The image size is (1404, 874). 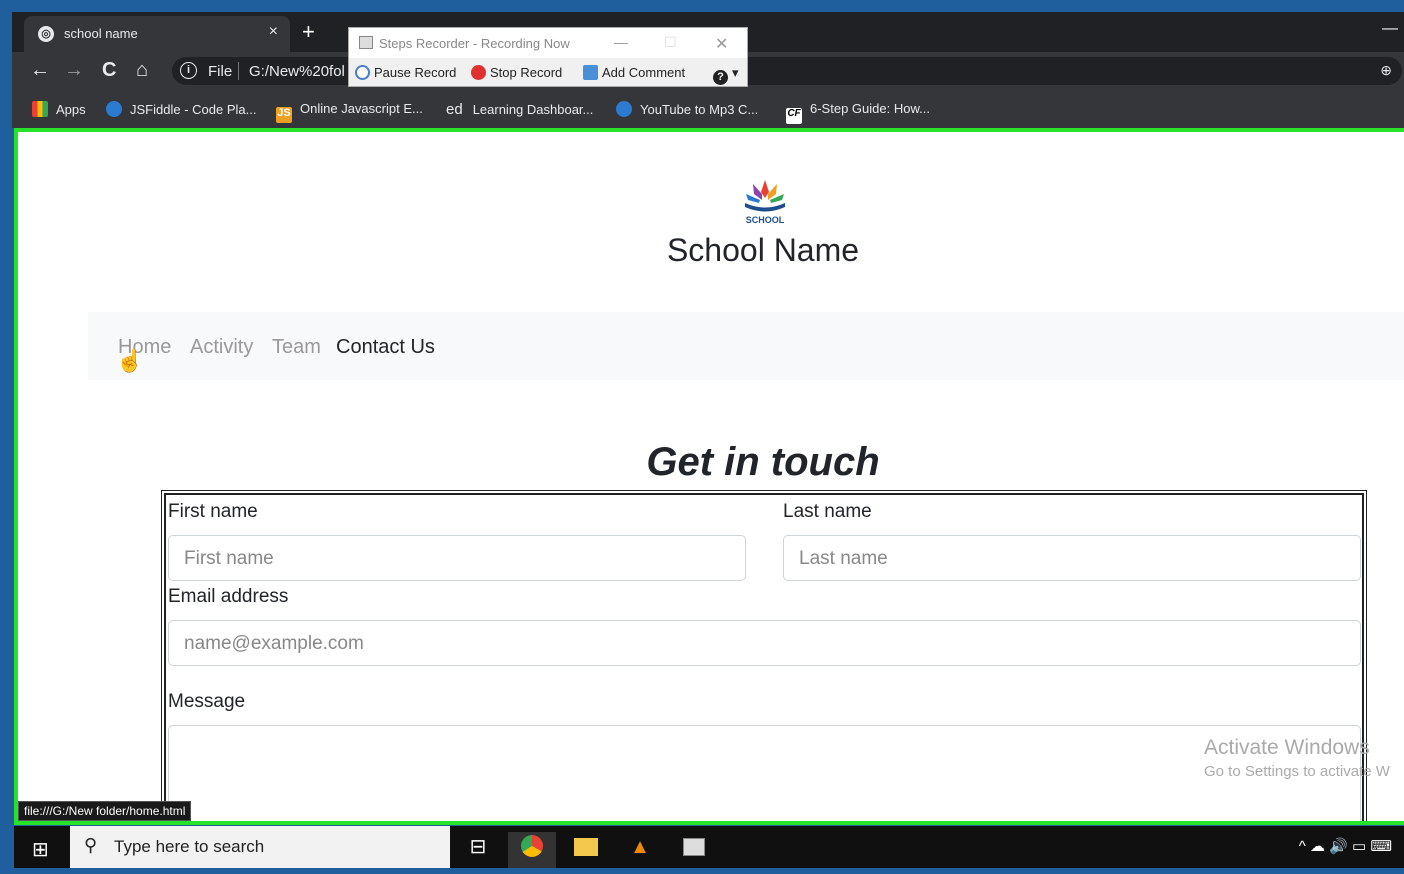 What do you see at coordinates (385, 347) in the screenshot?
I see `nav-contact-us: Contact Us` at bounding box center [385, 347].